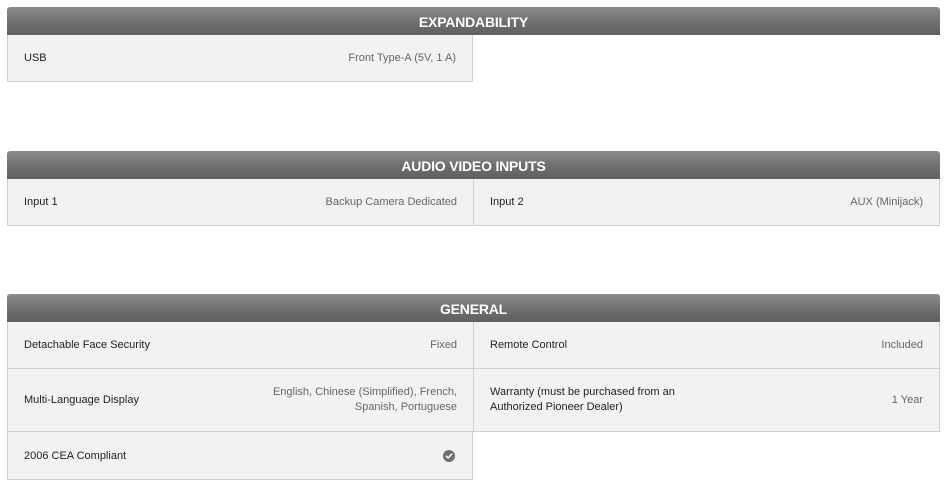 This screenshot has width=950, height=490. Describe the element at coordinates (507, 202) in the screenshot. I see `spec-label: Input 2` at that location.